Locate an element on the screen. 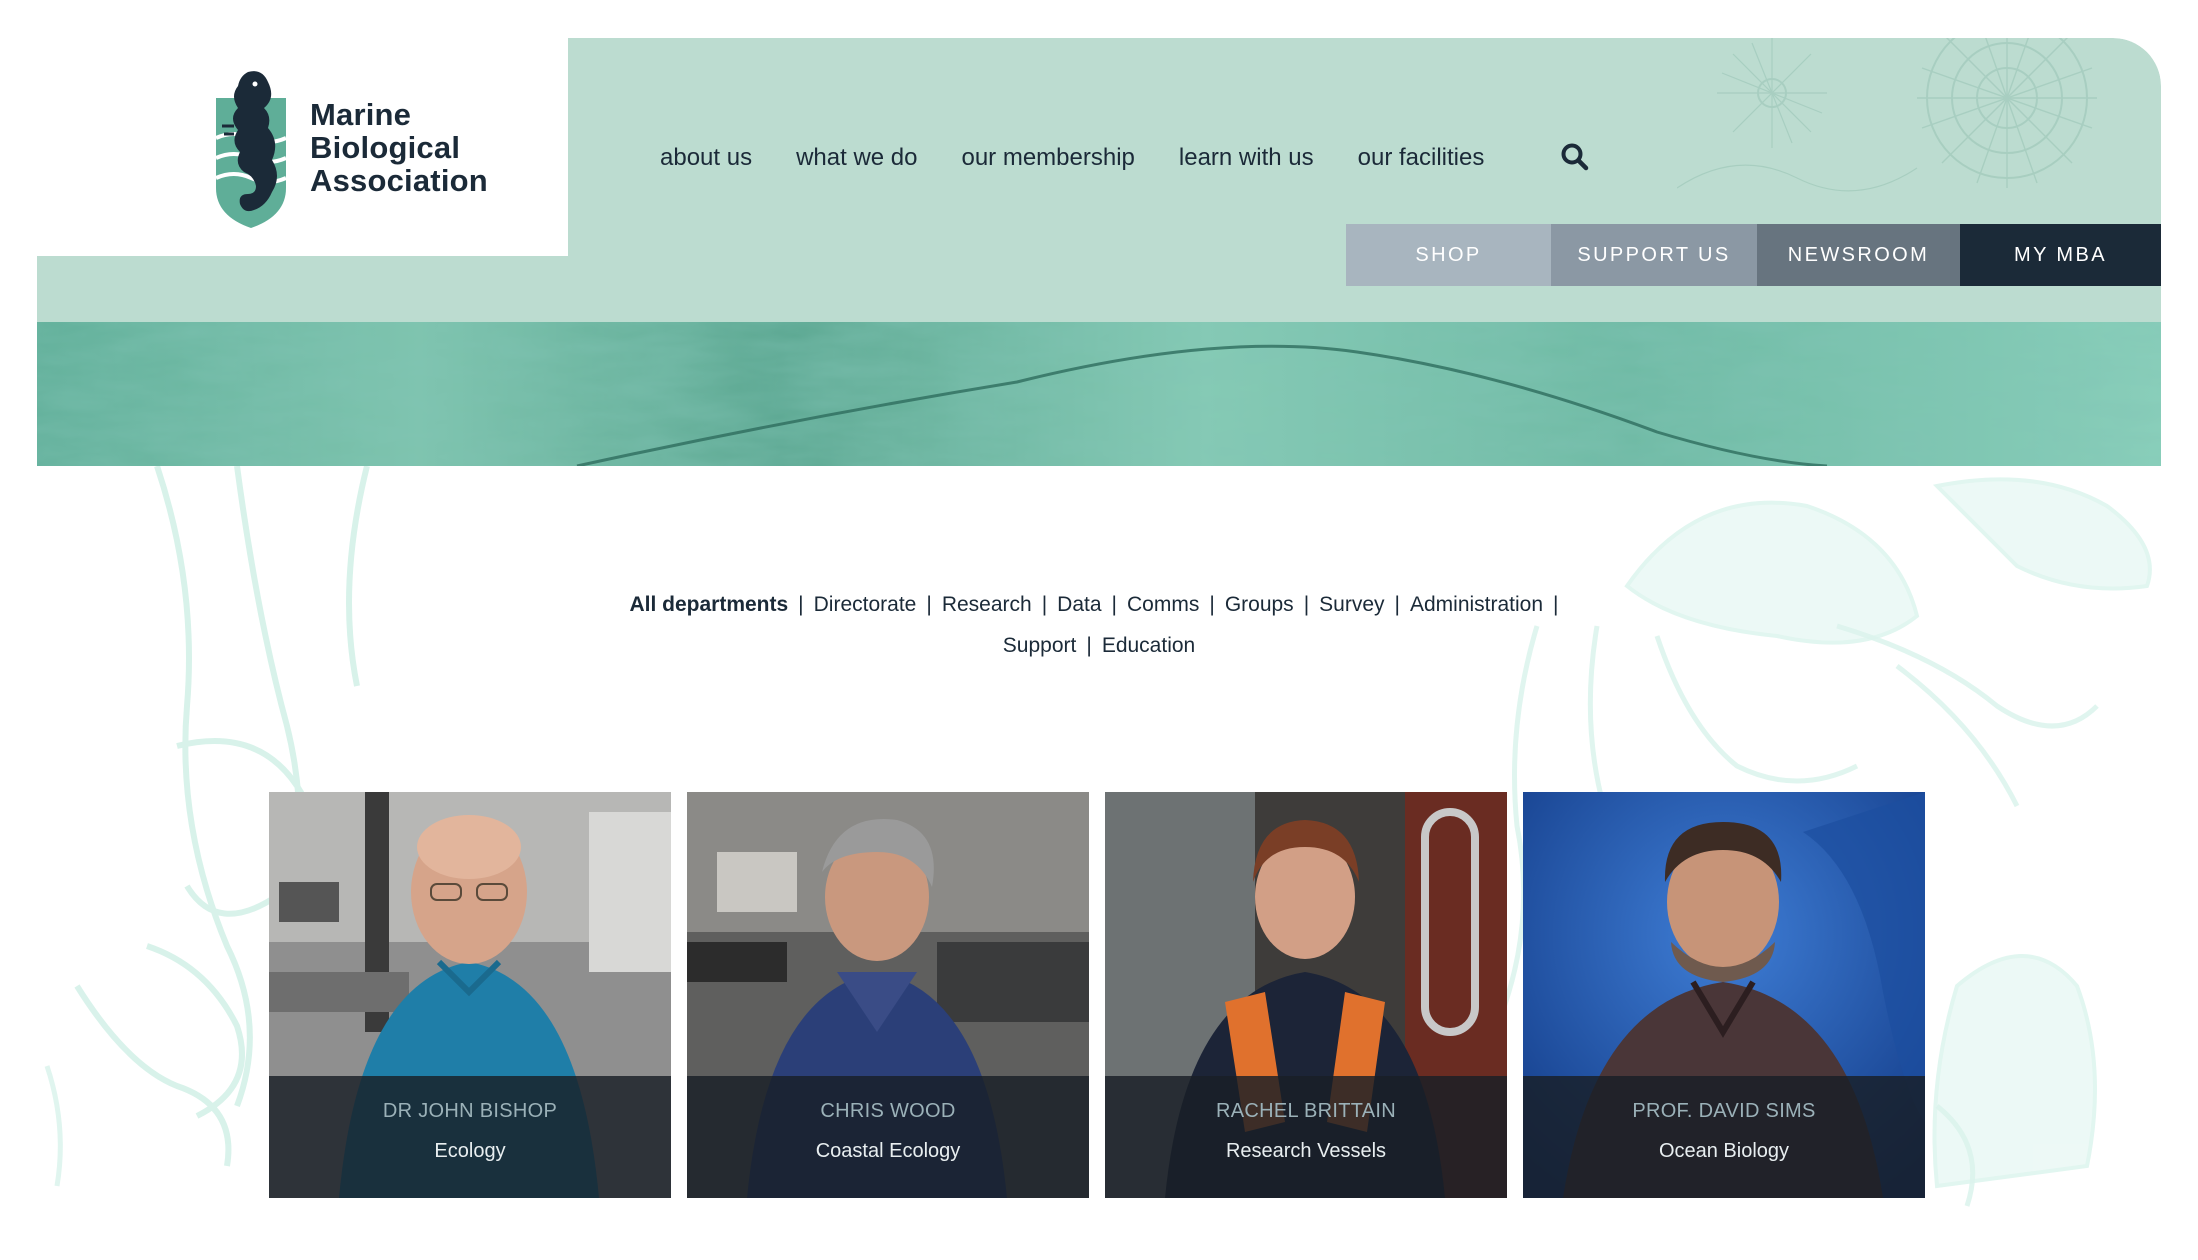  my-mba-button: MY MBA is located at coordinates (2060, 255).